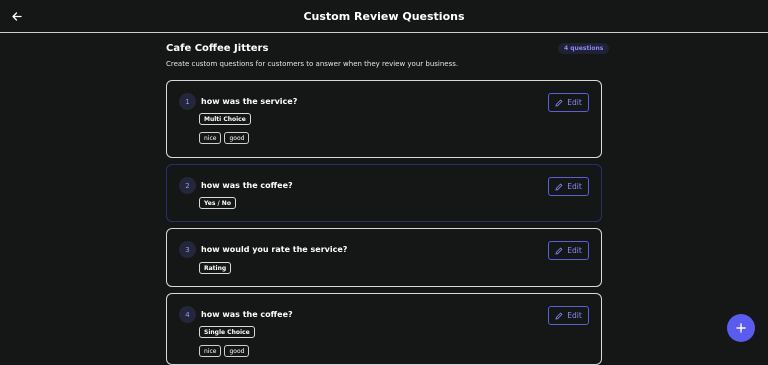  What do you see at coordinates (217, 48) in the screenshot?
I see `business-name: Cafe Coffee Jitters` at bounding box center [217, 48].